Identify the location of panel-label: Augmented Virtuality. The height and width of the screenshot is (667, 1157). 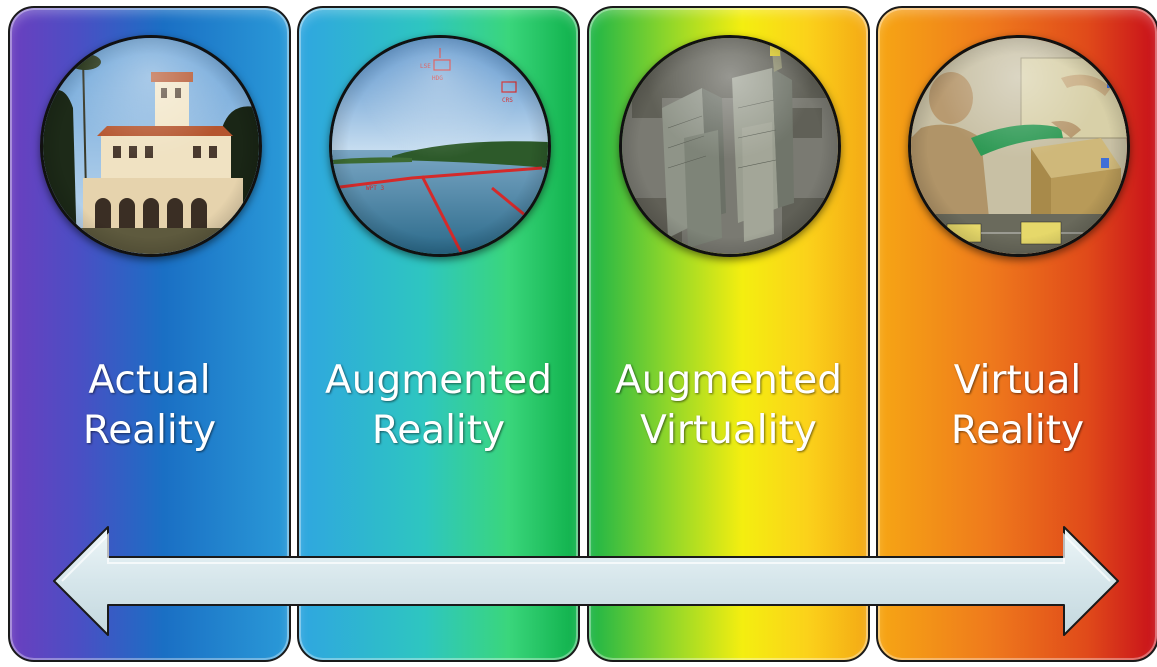
(728, 406).